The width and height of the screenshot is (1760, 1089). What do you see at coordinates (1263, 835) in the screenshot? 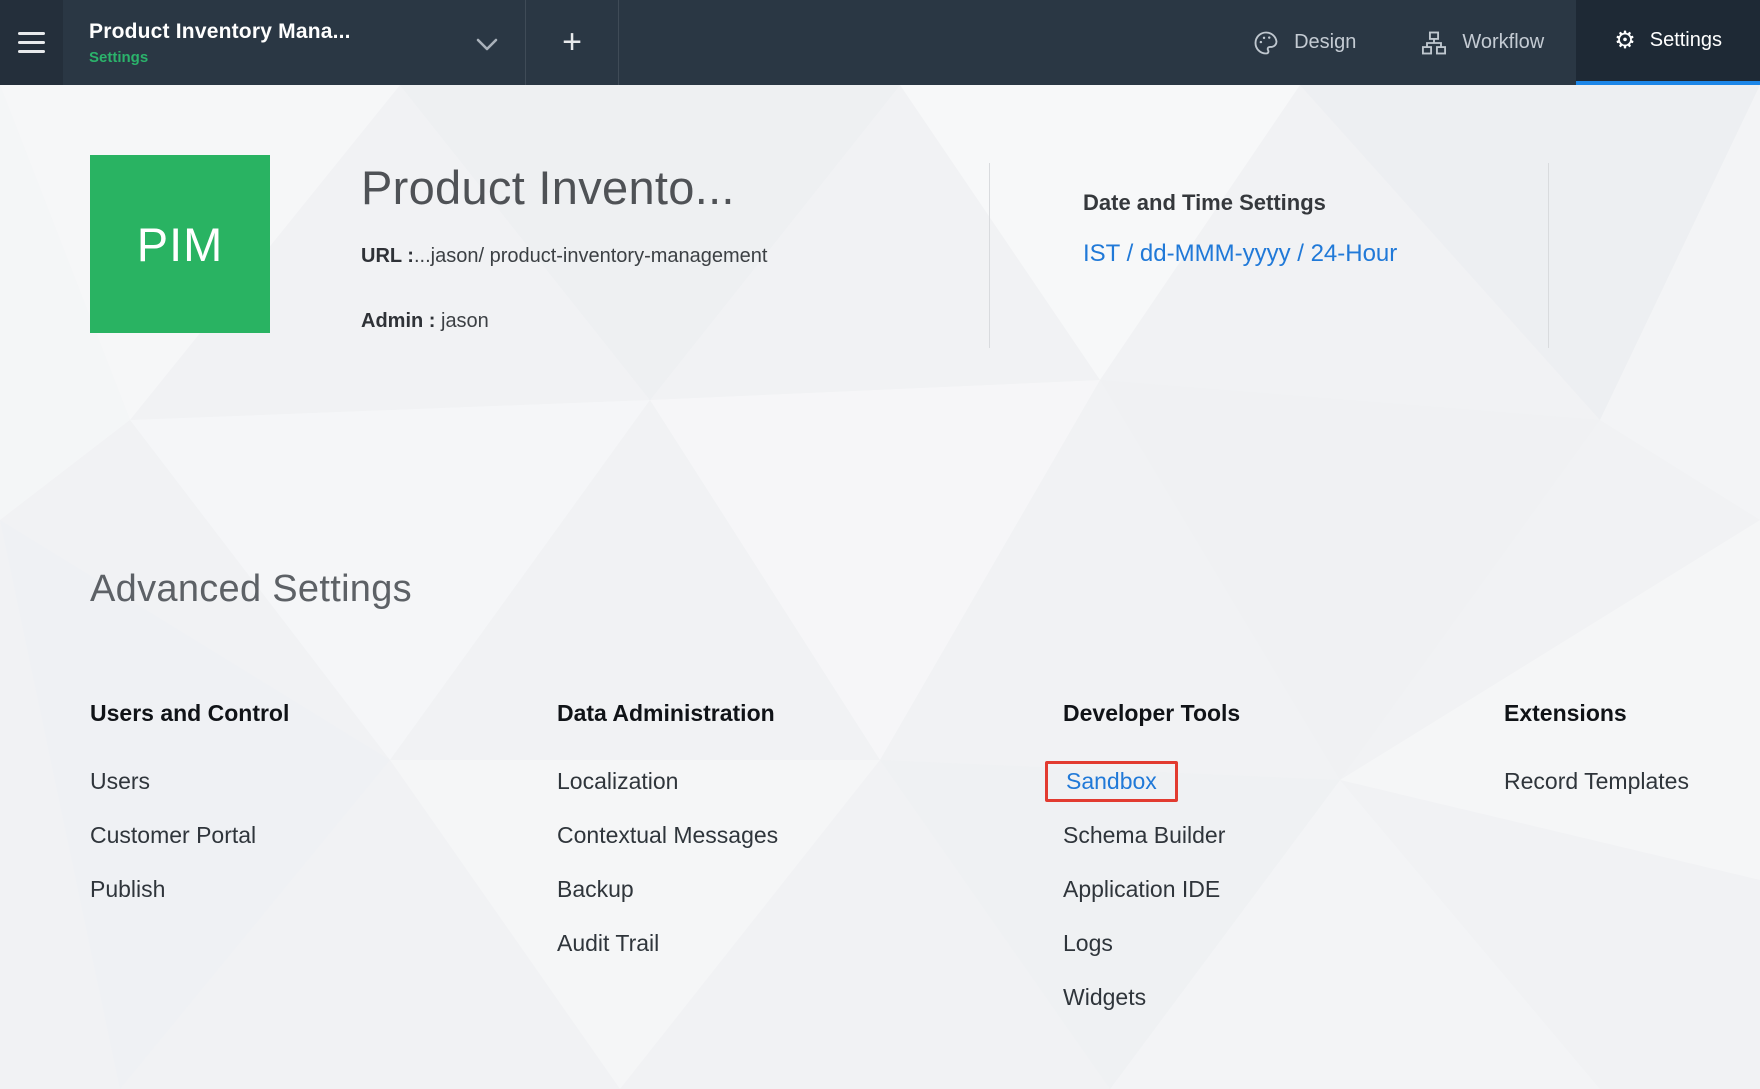
I see `list-item: Schema Builder` at bounding box center [1263, 835].